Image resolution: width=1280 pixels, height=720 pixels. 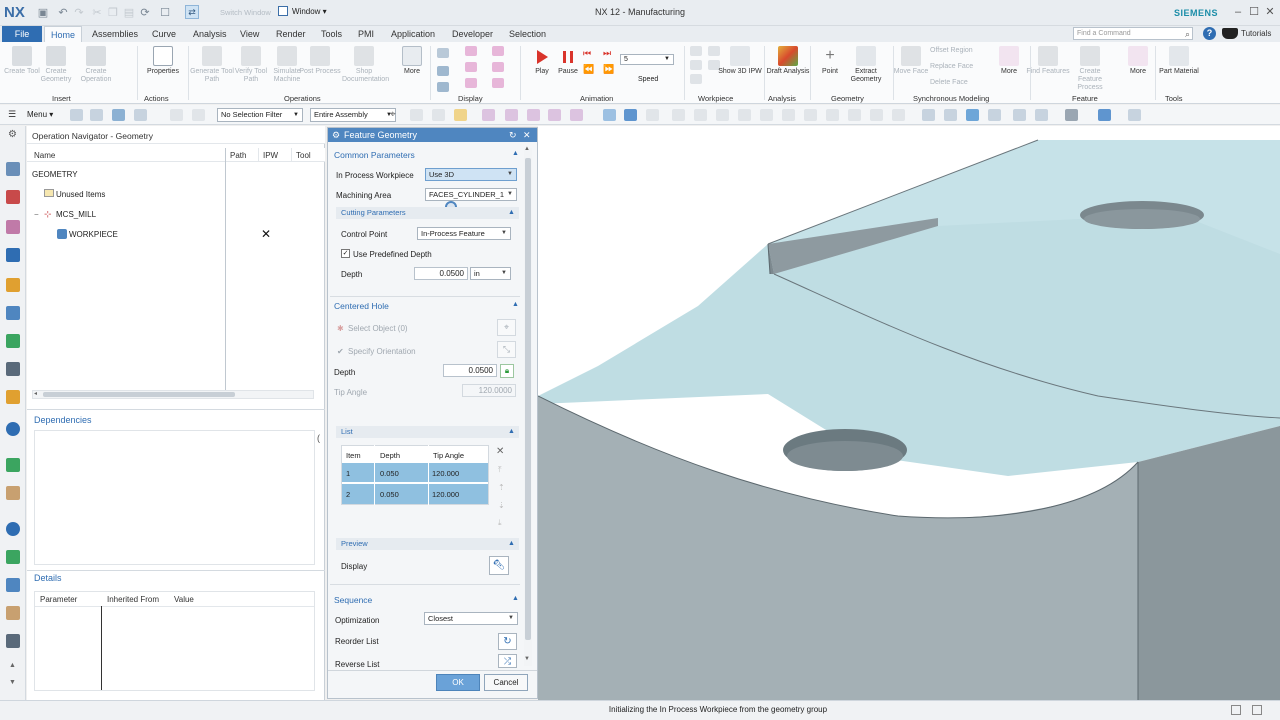 I want to click on find-features-button: Find Features, so click(x=1048, y=61).